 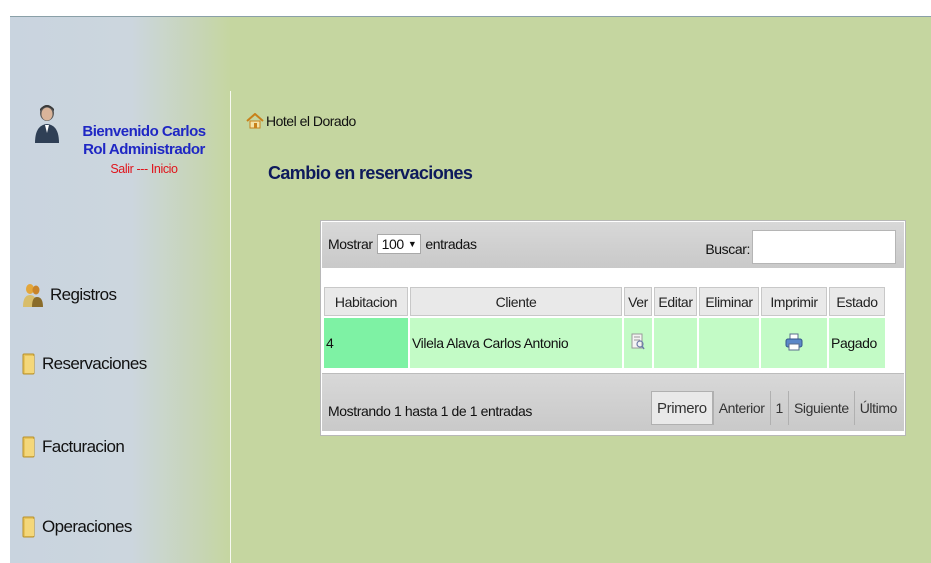 What do you see at coordinates (393, 244) in the screenshot?
I see `entries-select-value: 100` at bounding box center [393, 244].